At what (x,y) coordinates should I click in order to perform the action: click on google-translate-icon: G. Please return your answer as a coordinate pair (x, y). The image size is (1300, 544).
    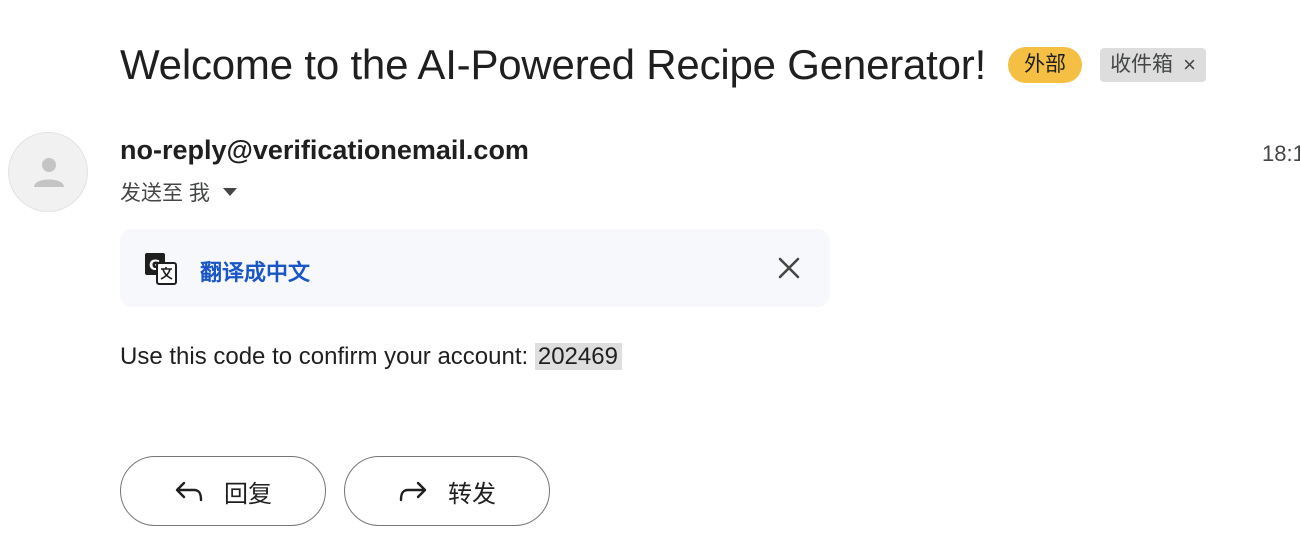
    Looking at the image, I should click on (161, 269).